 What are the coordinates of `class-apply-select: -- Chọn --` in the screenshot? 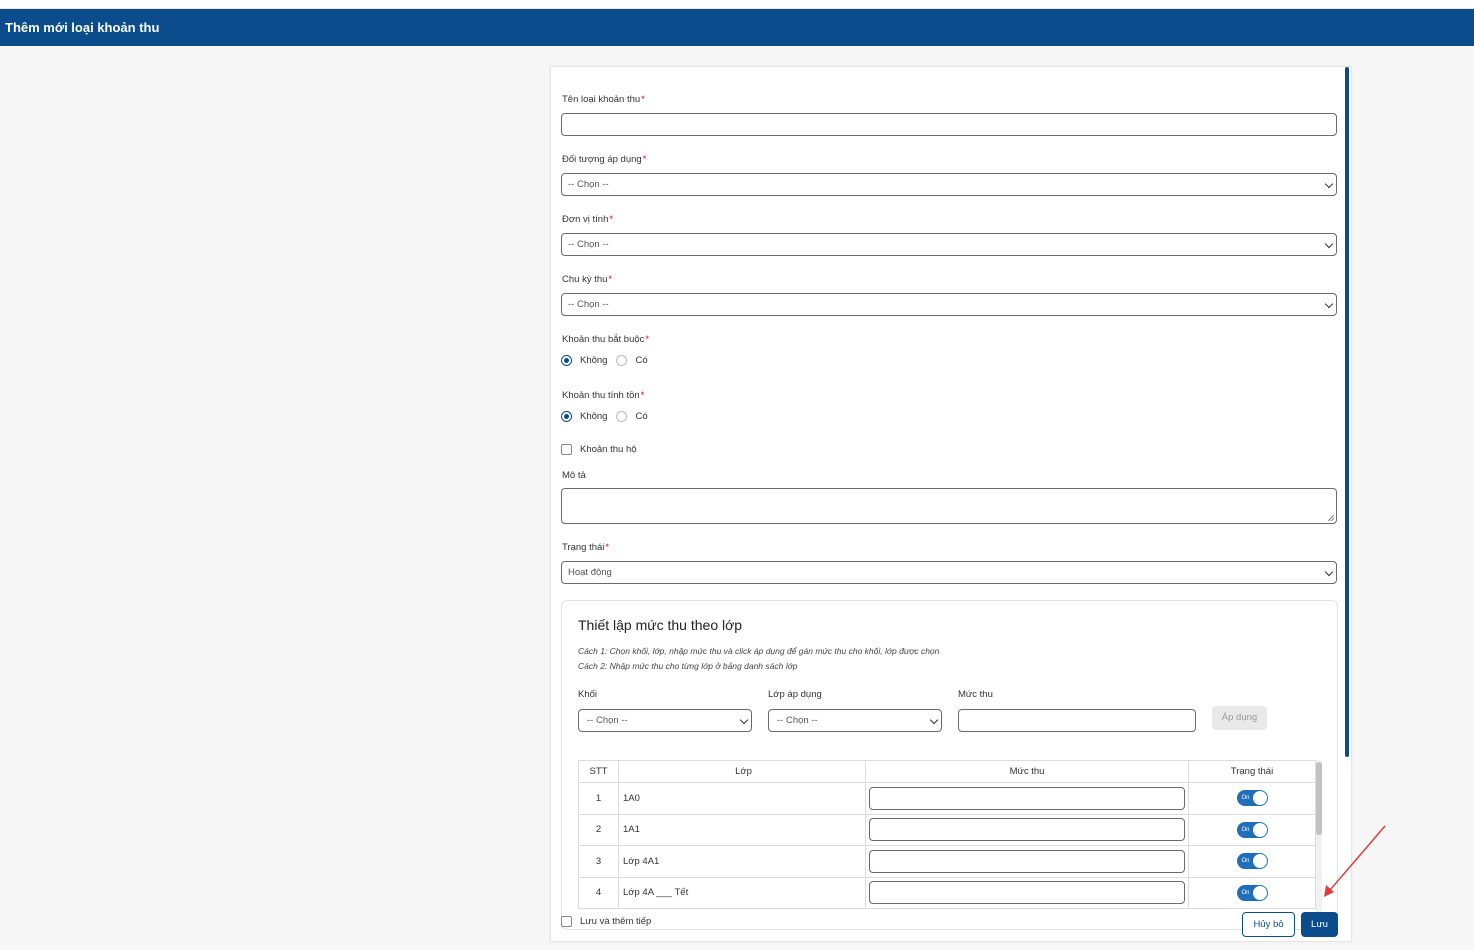 It's located at (855, 720).